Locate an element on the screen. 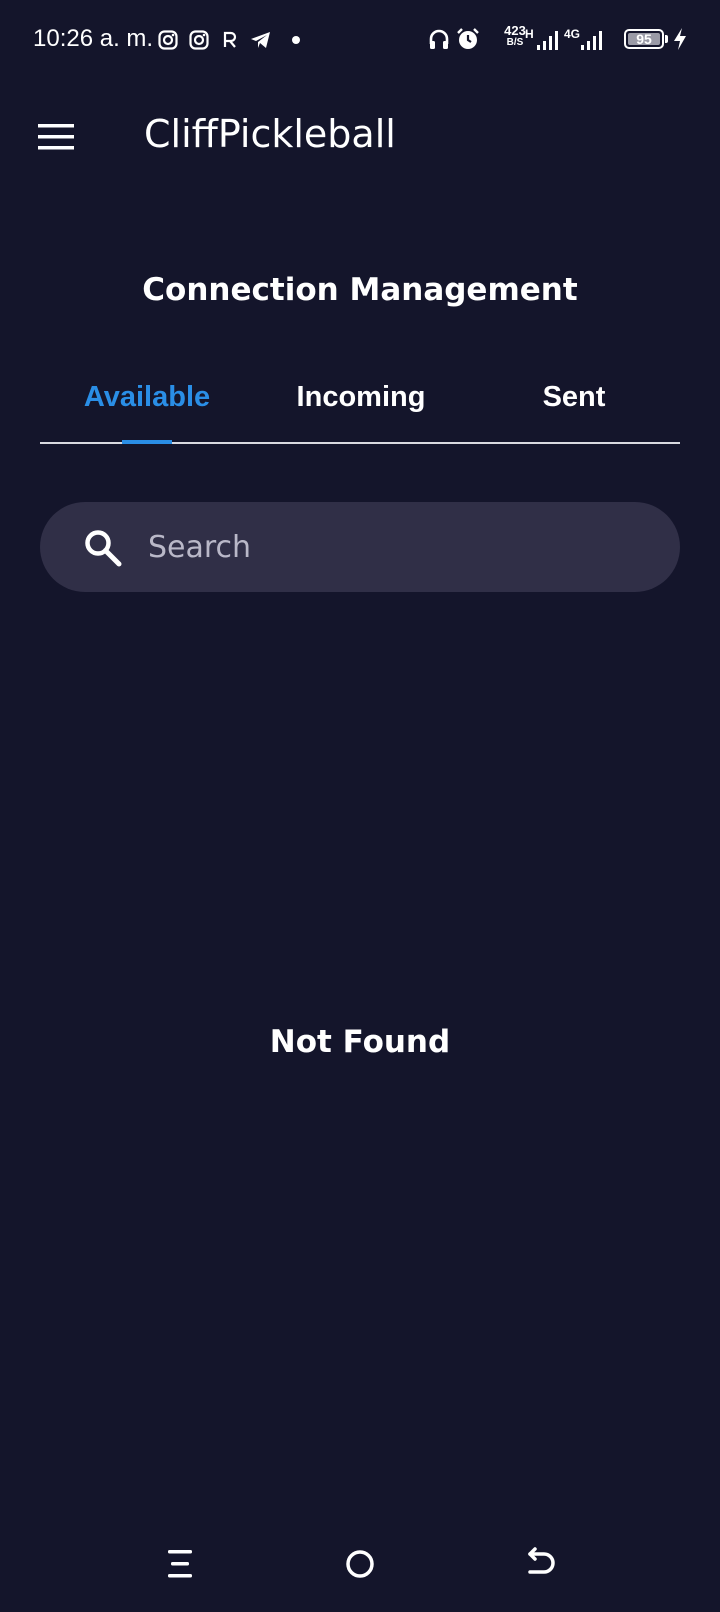 The width and height of the screenshot is (720, 1612). hamburger-menu-icon is located at coordinates (56, 137).